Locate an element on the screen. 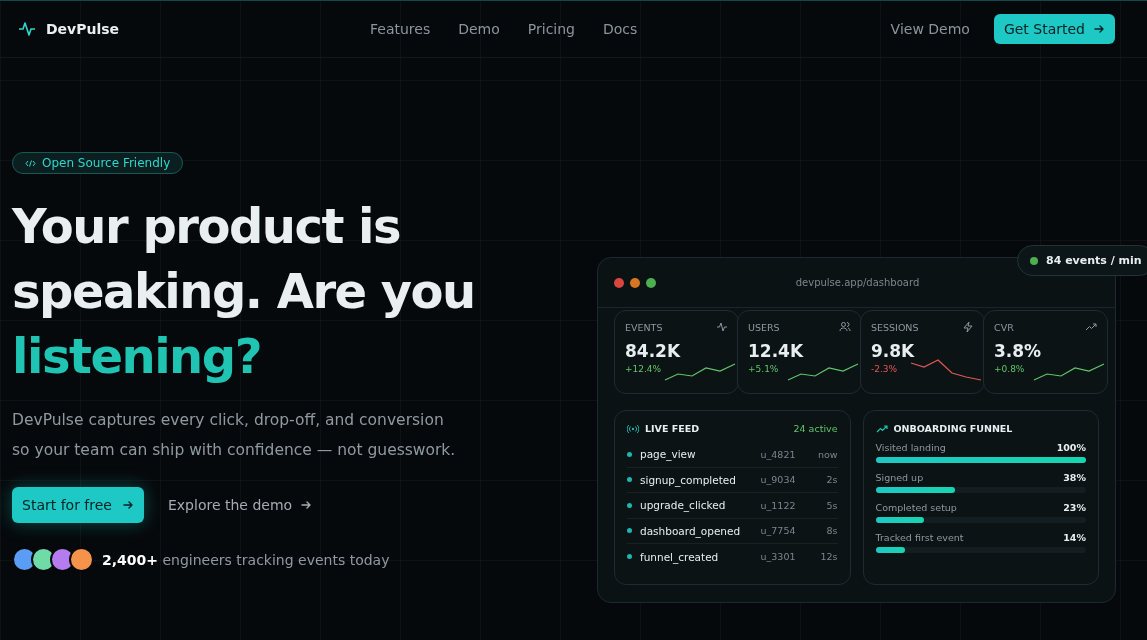 The image size is (1147, 640). panel-title: ONBOARDING FUNNEL is located at coordinates (953, 428).